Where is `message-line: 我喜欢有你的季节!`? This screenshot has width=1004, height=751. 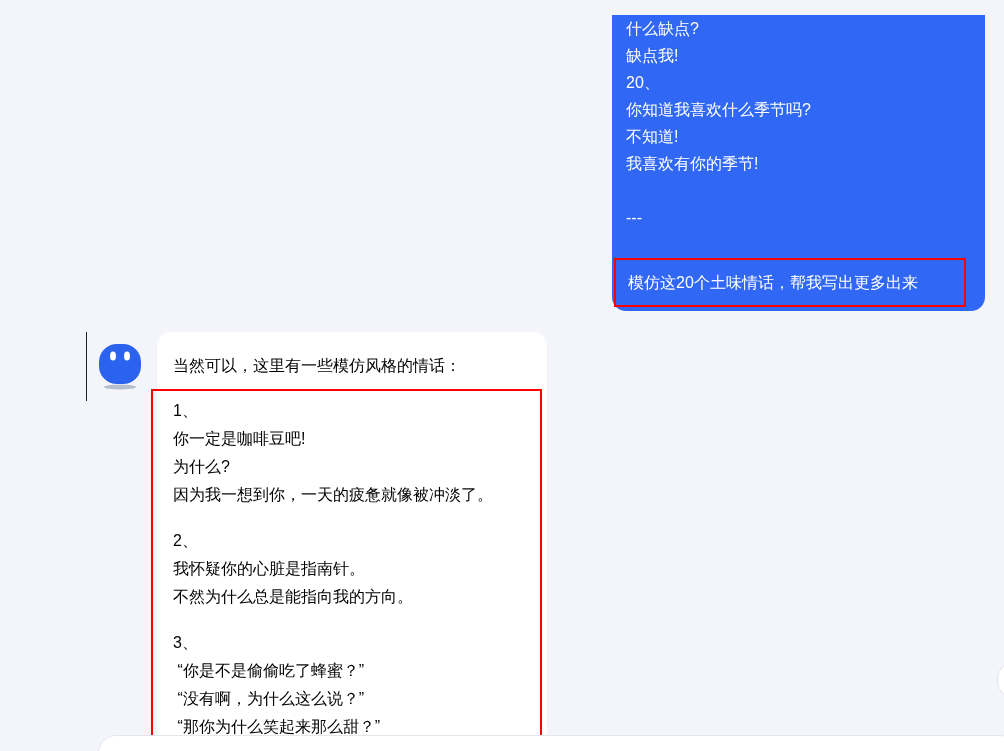
message-line: 我喜欢有你的季节! is located at coordinates (693, 164).